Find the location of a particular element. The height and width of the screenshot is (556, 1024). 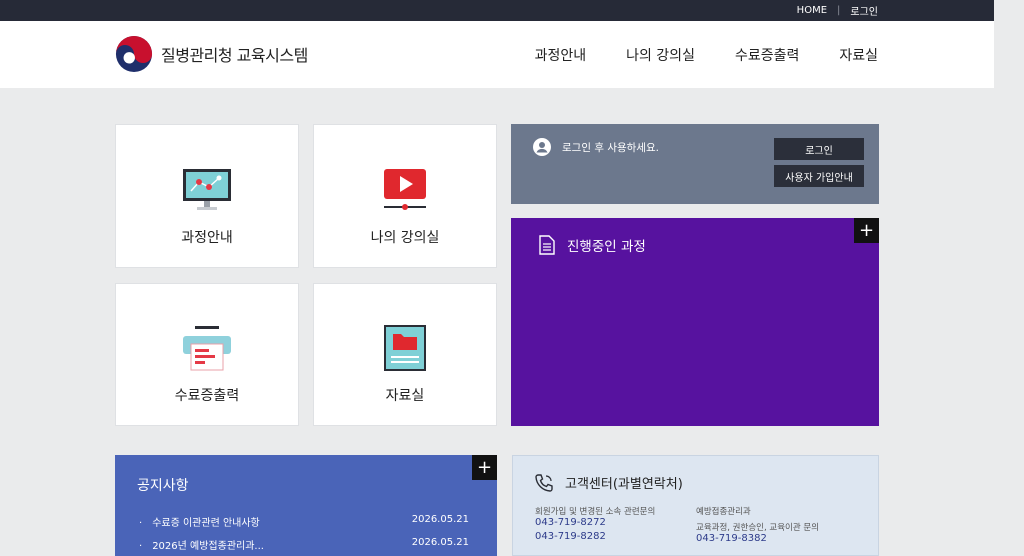

phone-number: 043-719-8282 is located at coordinates (570, 536).